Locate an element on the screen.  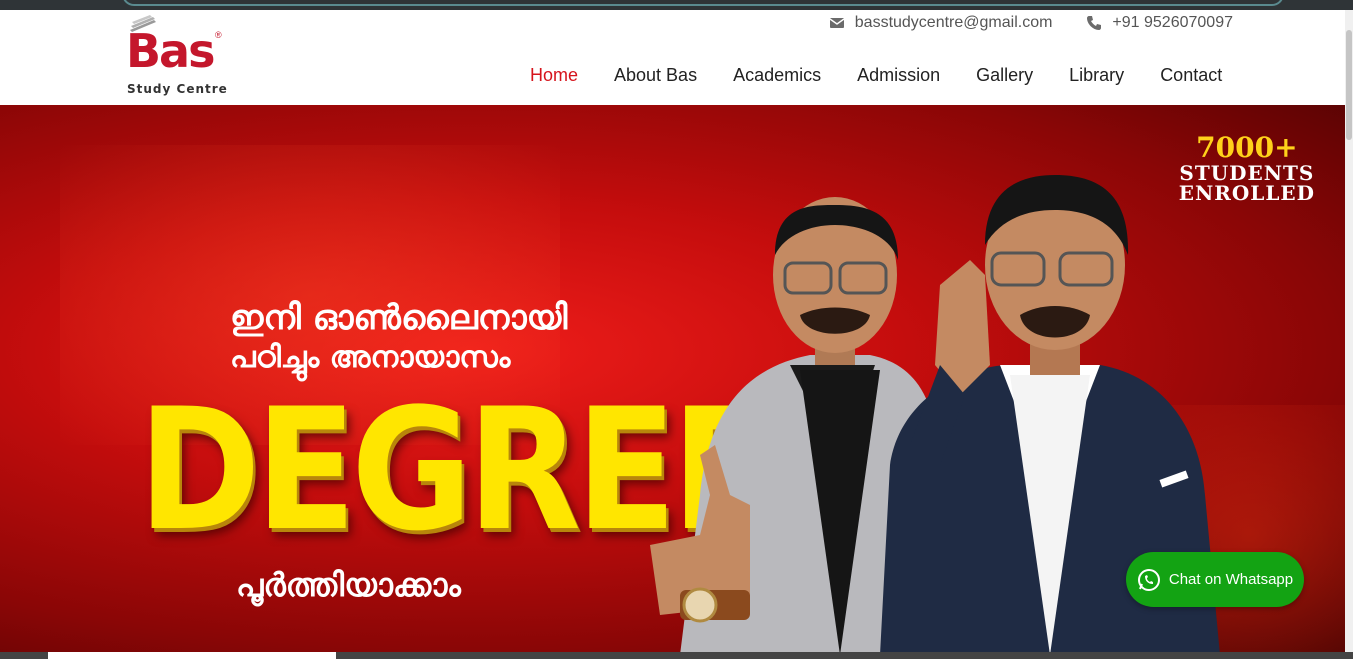
nav-admission: Admission is located at coordinates (898, 75).